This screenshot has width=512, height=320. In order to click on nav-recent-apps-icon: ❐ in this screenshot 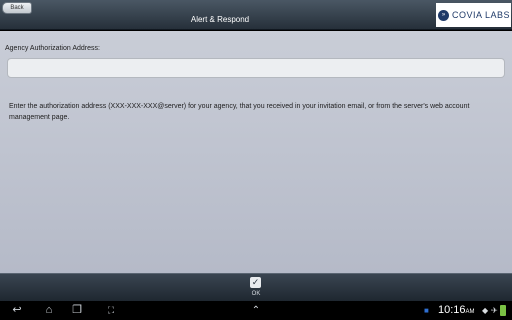, I will do `click(77, 310)`.